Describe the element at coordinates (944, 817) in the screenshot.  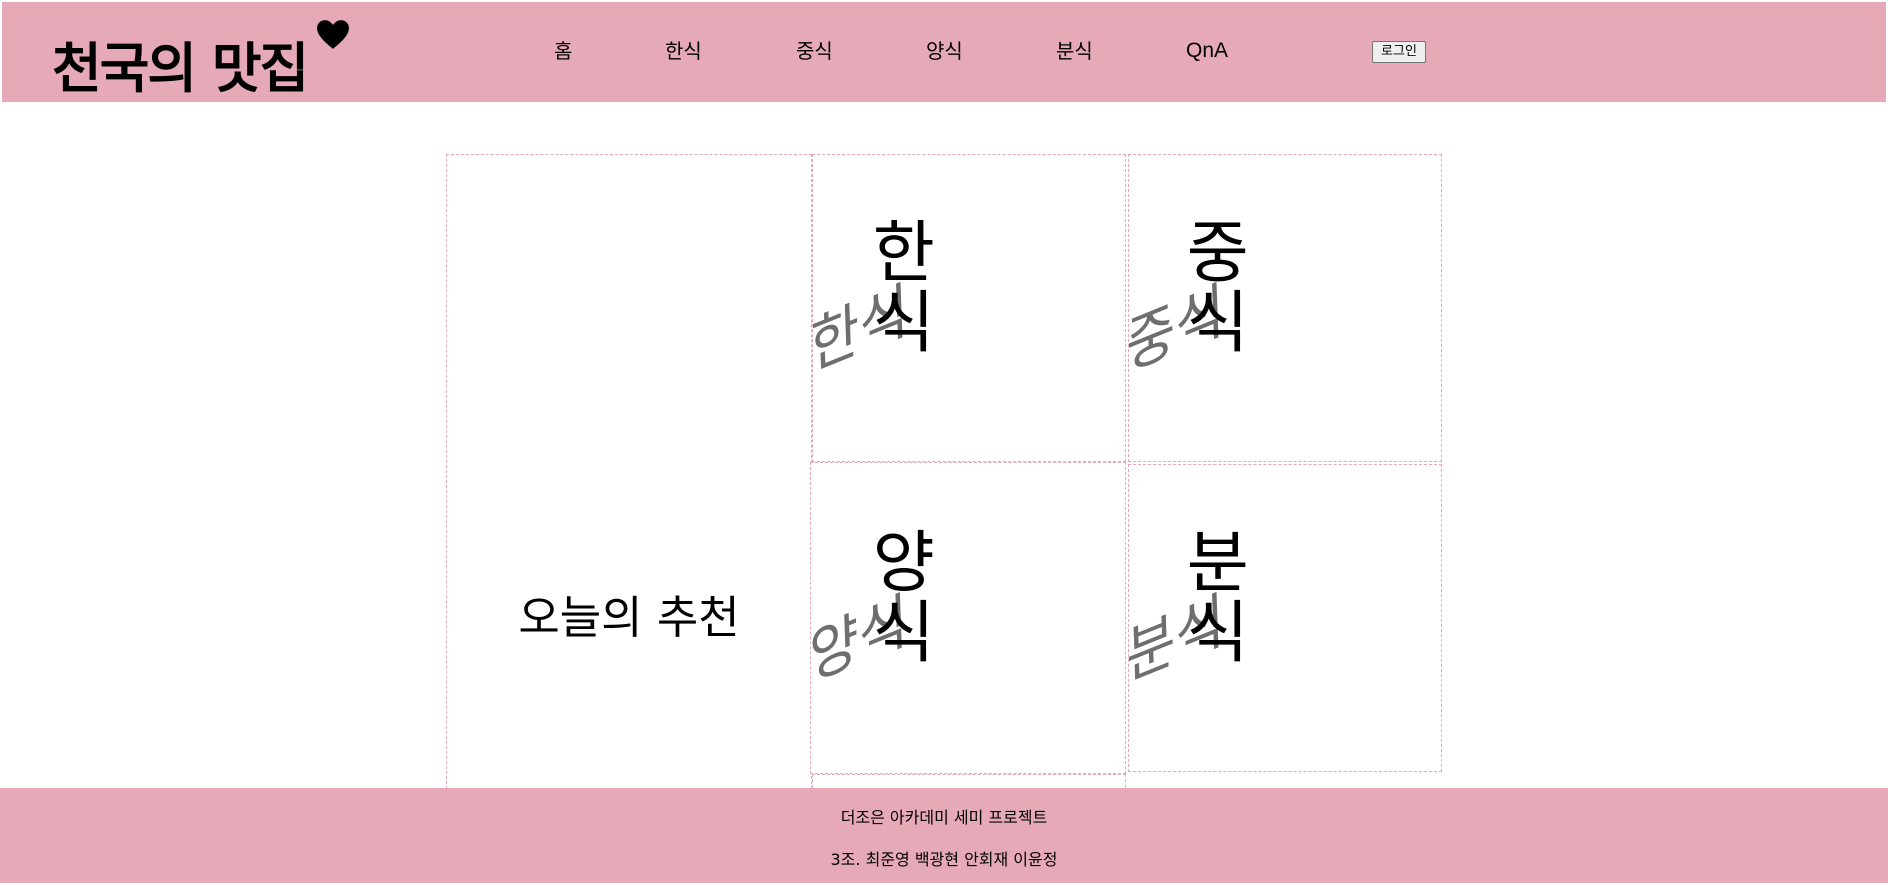
I see `footer-project: 더조은 아카데미 세미 프로젝트` at that location.